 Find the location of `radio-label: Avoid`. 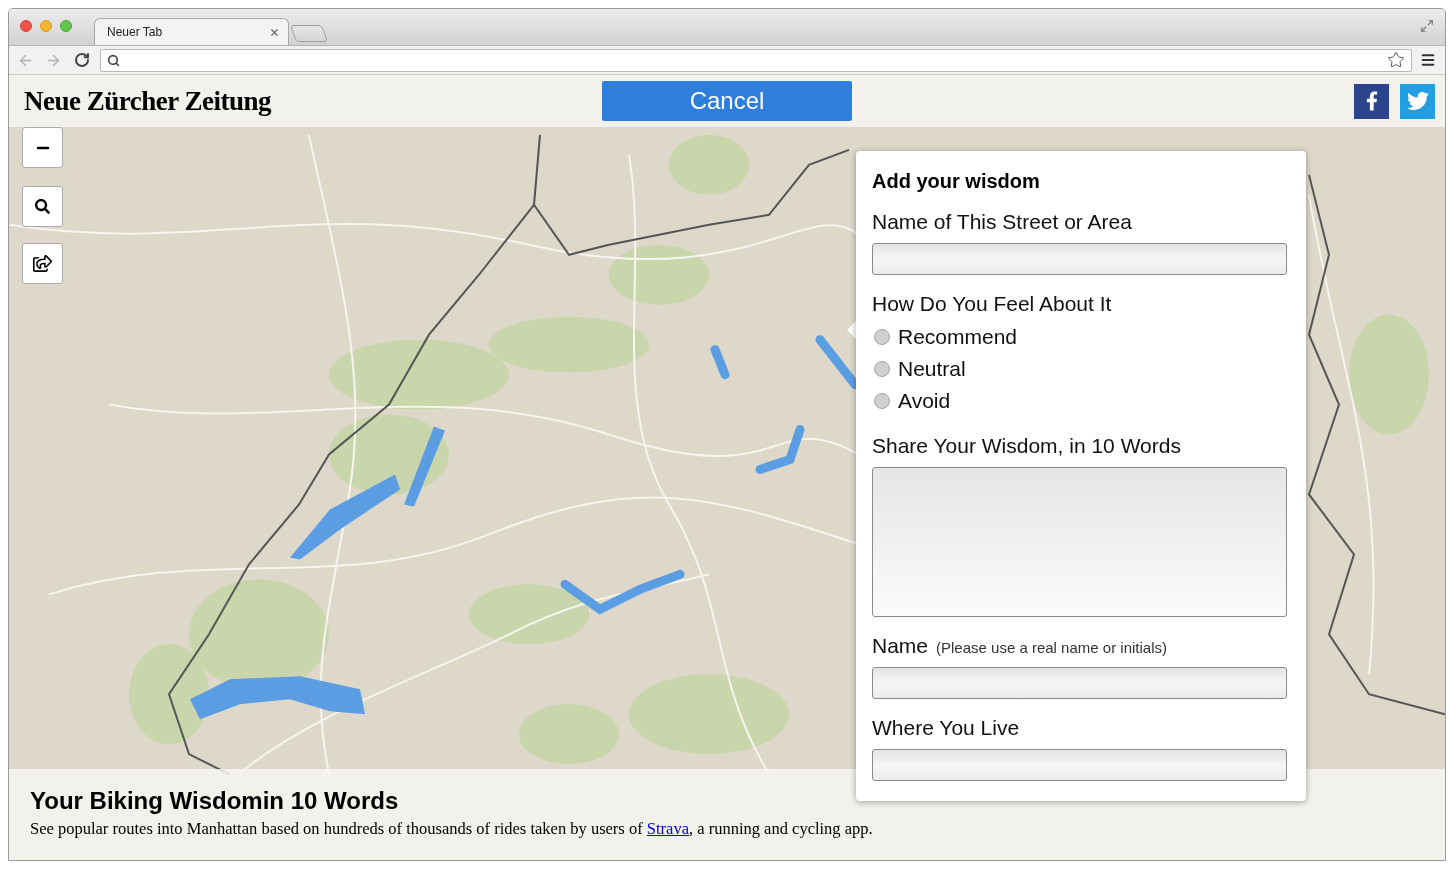

radio-label: Avoid is located at coordinates (924, 401).